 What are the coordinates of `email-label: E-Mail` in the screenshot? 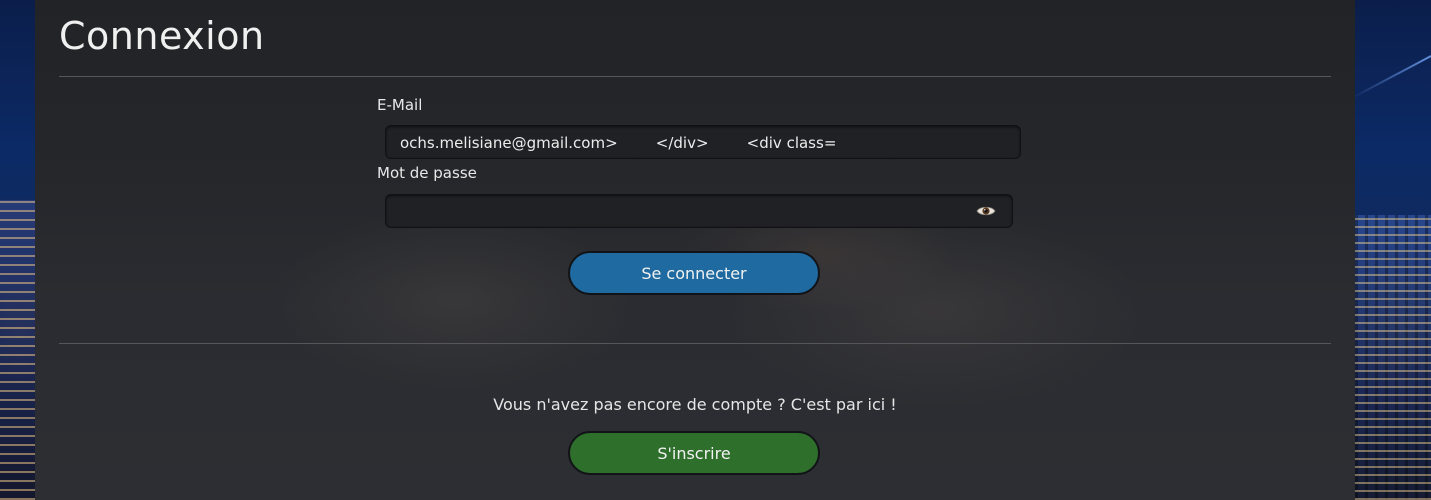 It's located at (400, 105).